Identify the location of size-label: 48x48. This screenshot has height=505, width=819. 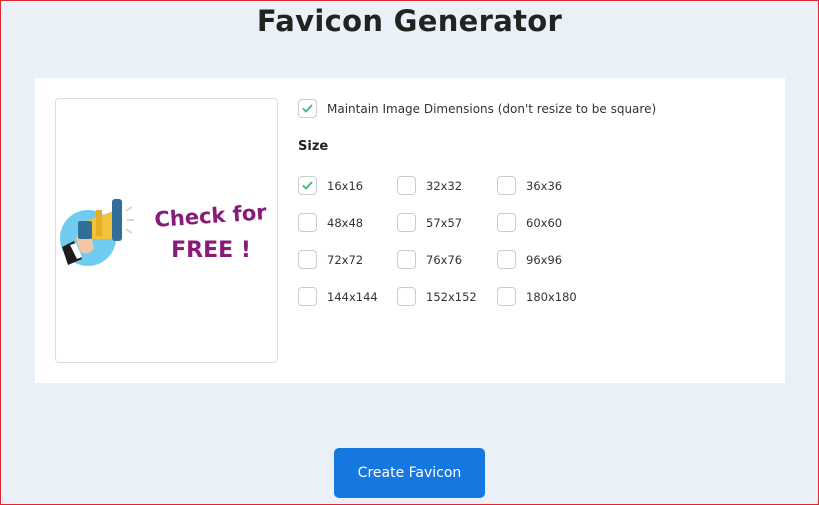
(345, 222).